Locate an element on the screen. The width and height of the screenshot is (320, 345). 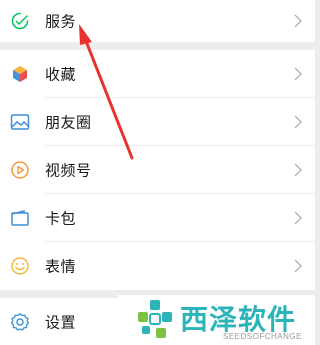
menu-item-label: 卡包 is located at coordinates (61, 219).